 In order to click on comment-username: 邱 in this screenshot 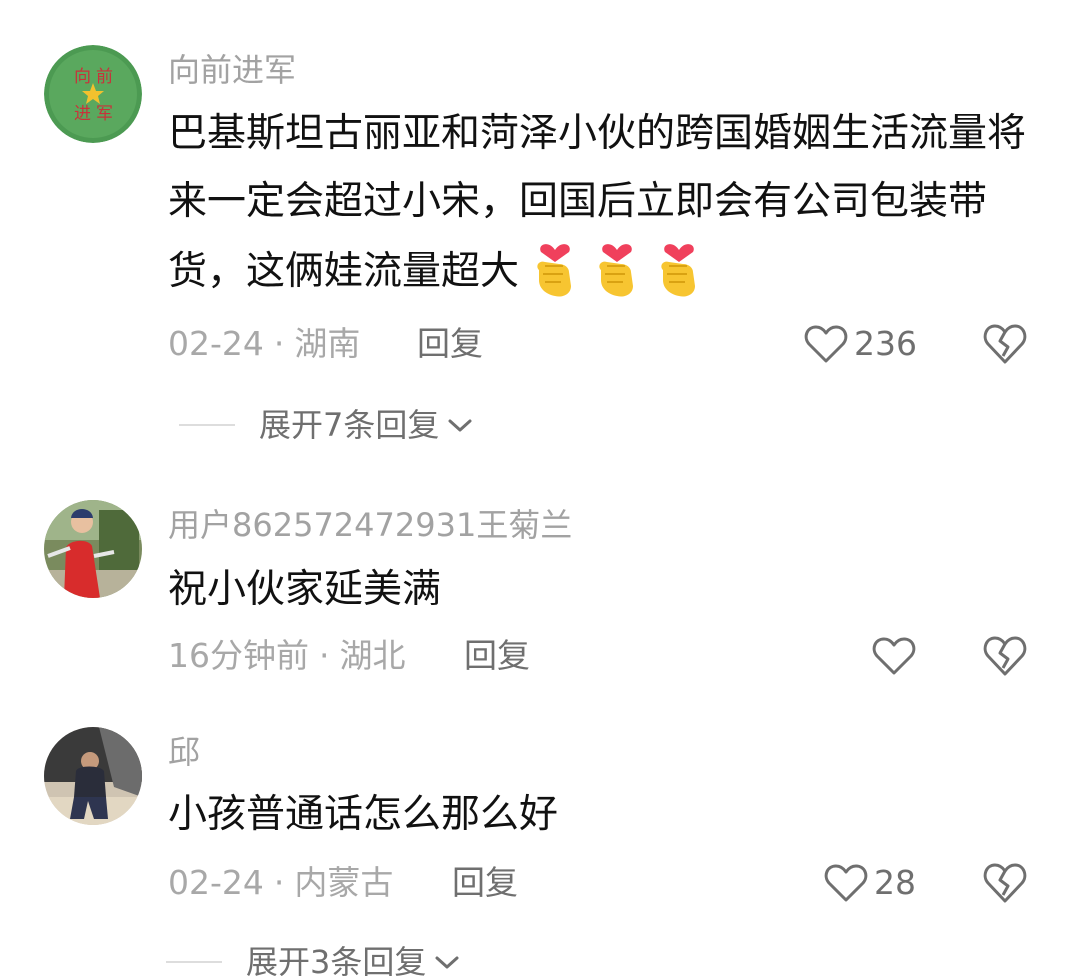, I will do `click(184, 752)`.